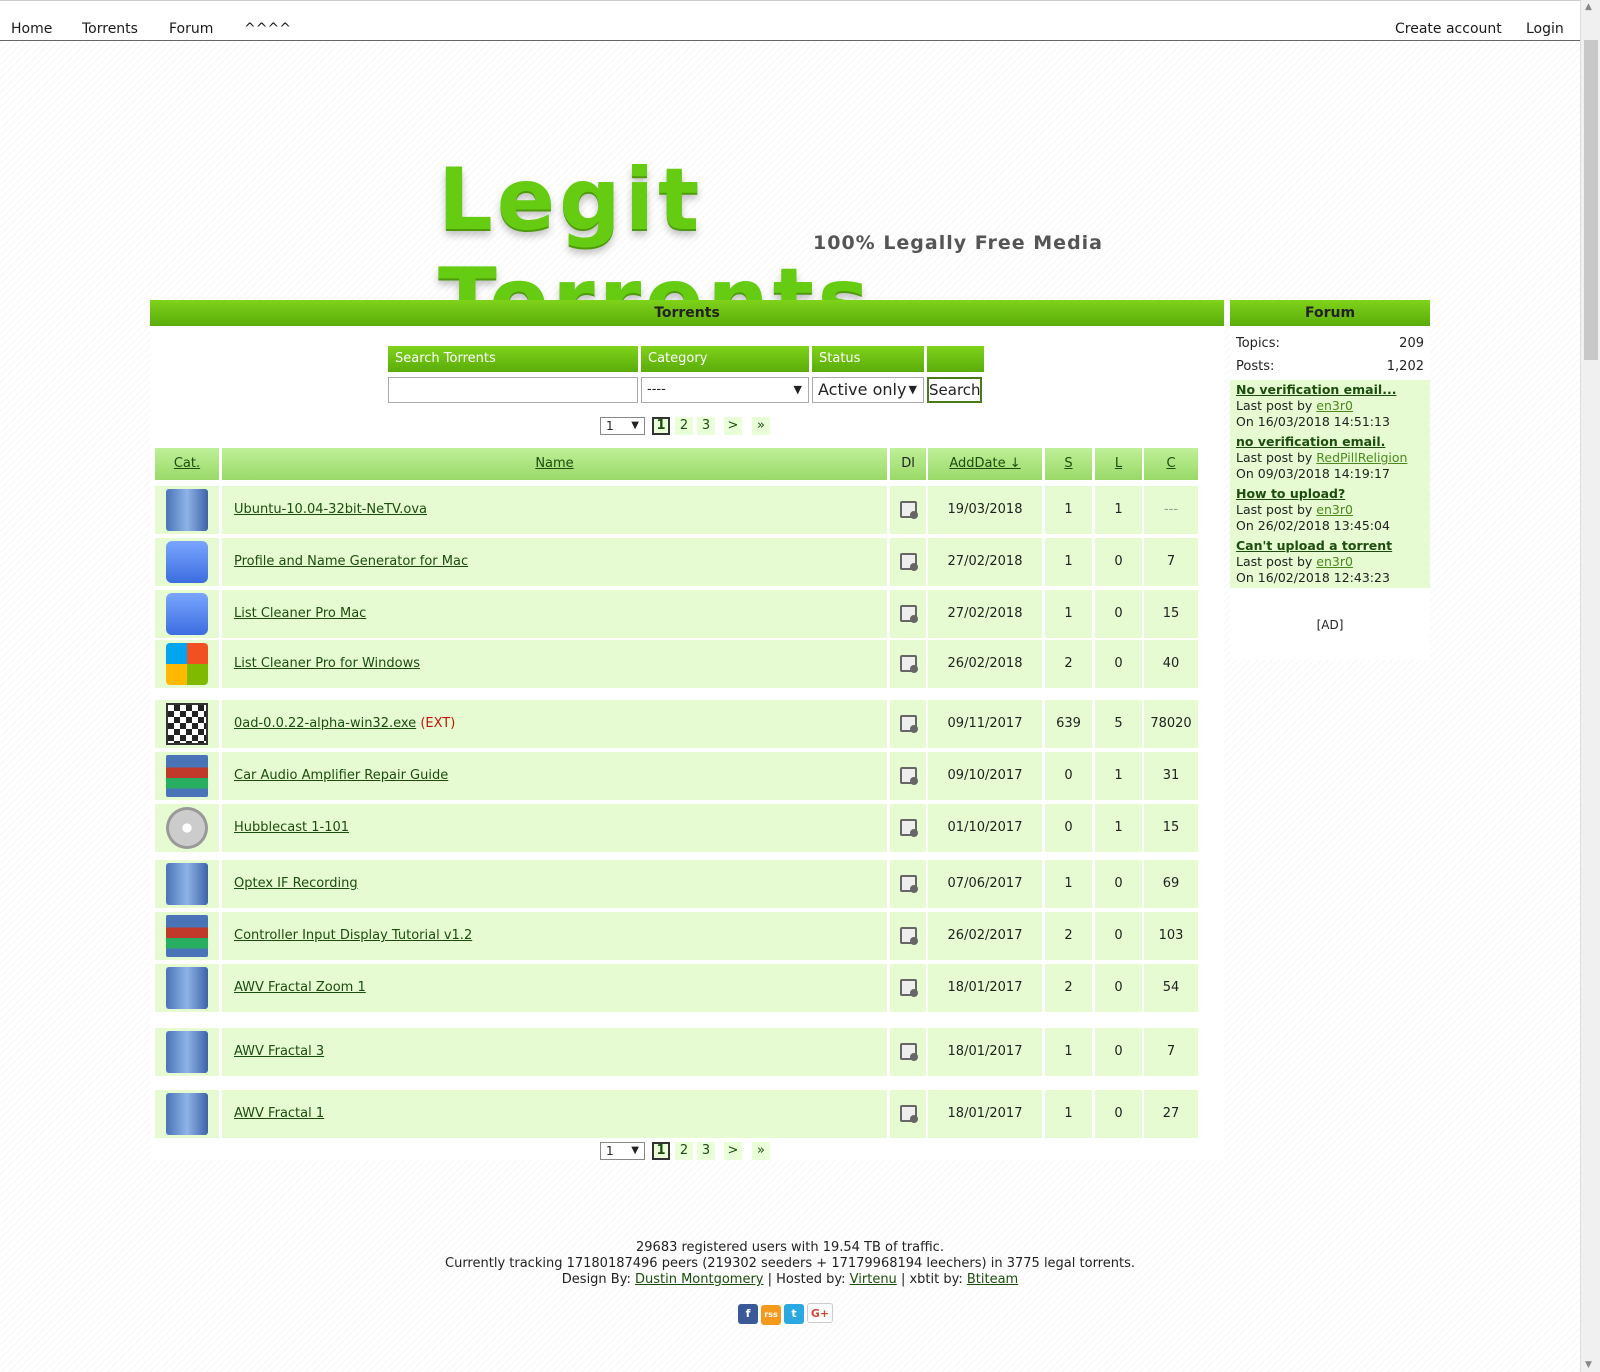 This screenshot has width=1600, height=1372. Describe the element at coordinates (267, 29) in the screenshot. I see `nav-extra-link: ^^^^` at that location.